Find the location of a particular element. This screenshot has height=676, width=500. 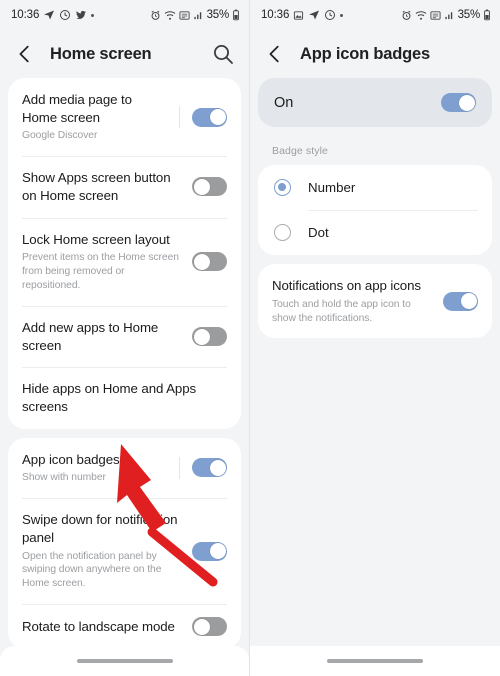

status-bar-left: 10:36 35% is located at coordinates (124, 15).